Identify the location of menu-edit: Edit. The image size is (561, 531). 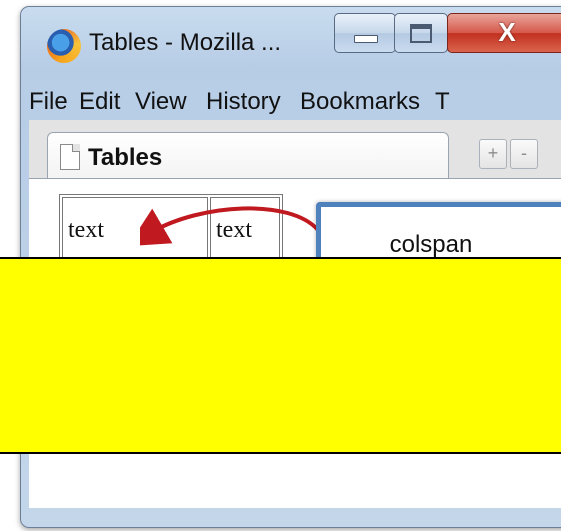
(99, 102).